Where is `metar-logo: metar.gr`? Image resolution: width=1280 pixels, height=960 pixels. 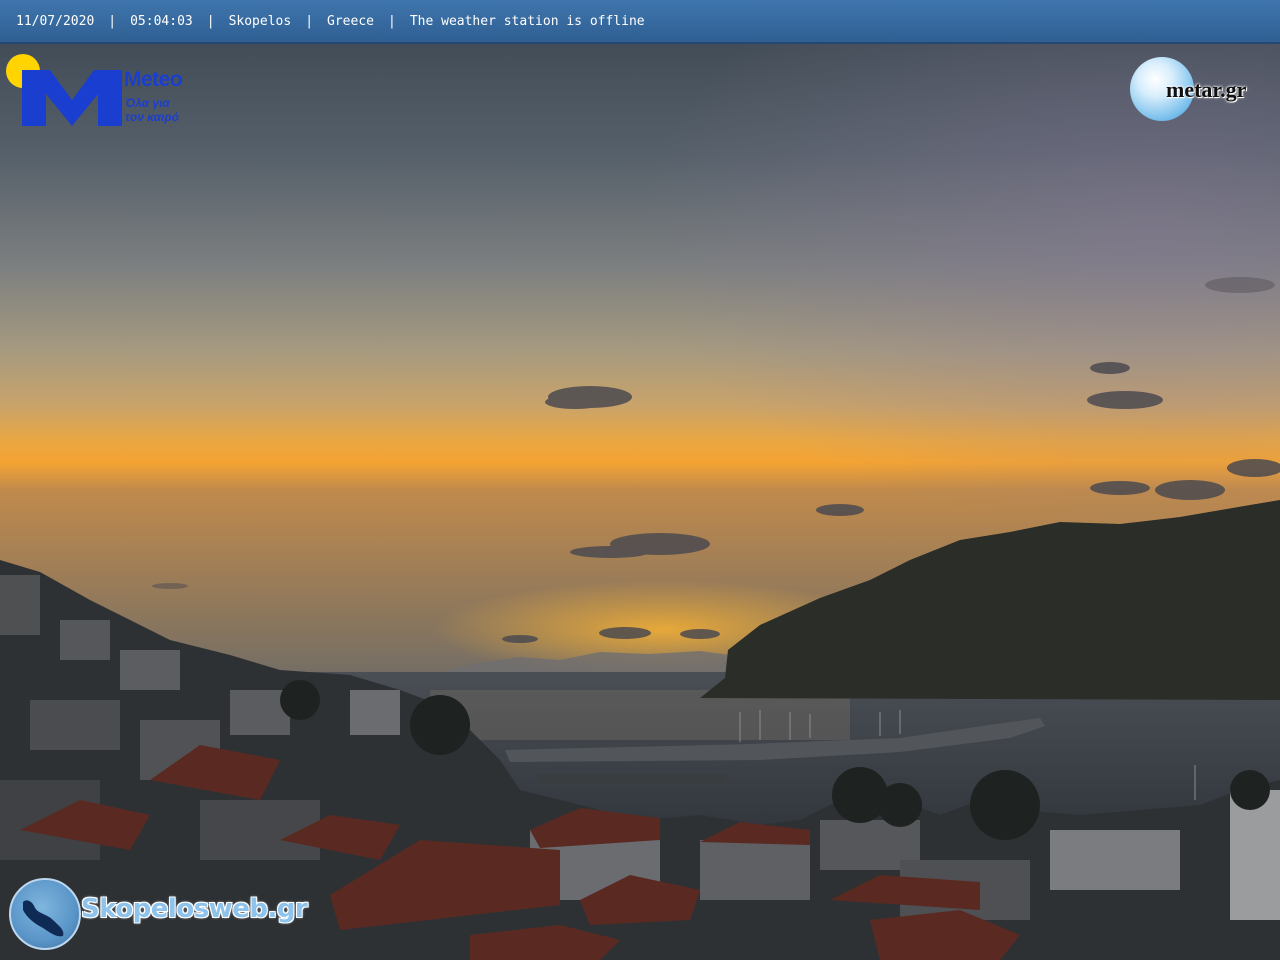
metar-logo: metar.gr is located at coordinates (1200, 90).